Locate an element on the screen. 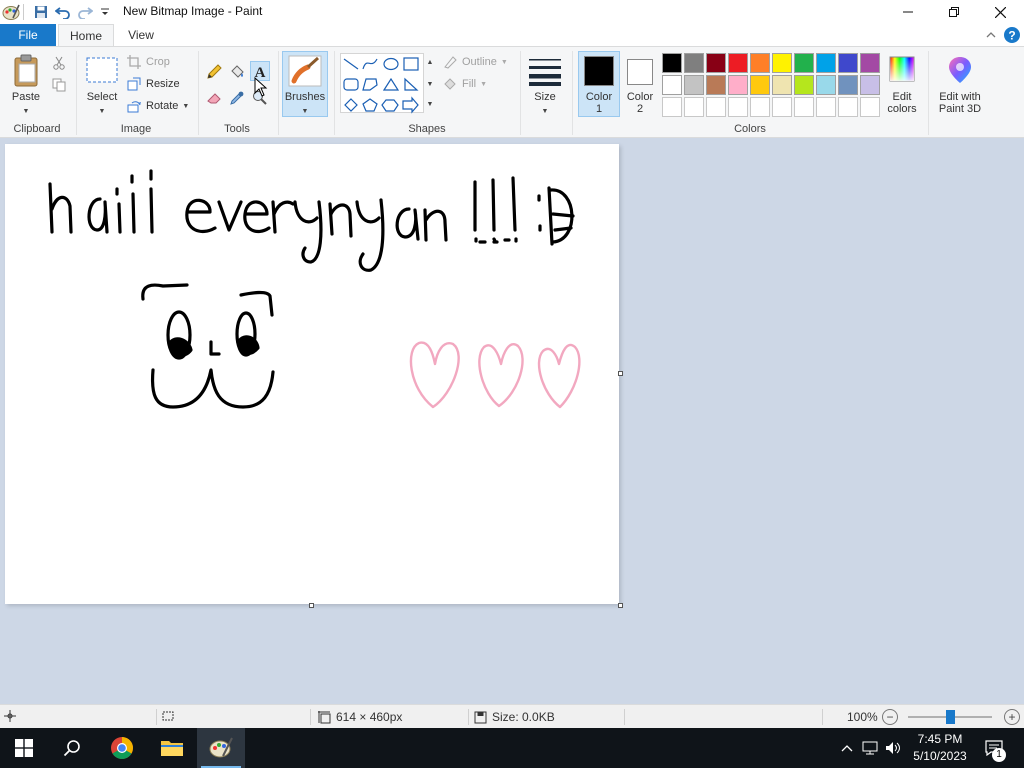 The image size is (1024, 768). paint-taskbar-button is located at coordinates (221, 748).